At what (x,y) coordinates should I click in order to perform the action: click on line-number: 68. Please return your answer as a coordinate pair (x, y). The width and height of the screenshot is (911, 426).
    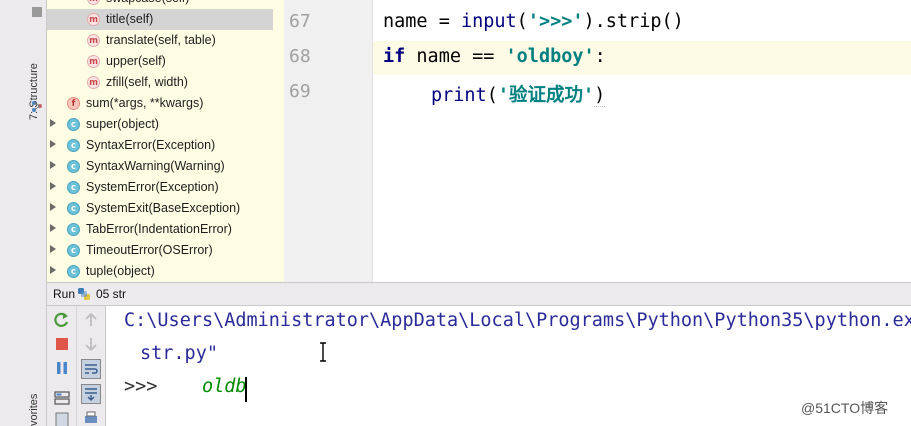
    Looking at the image, I should click on (300, 56).